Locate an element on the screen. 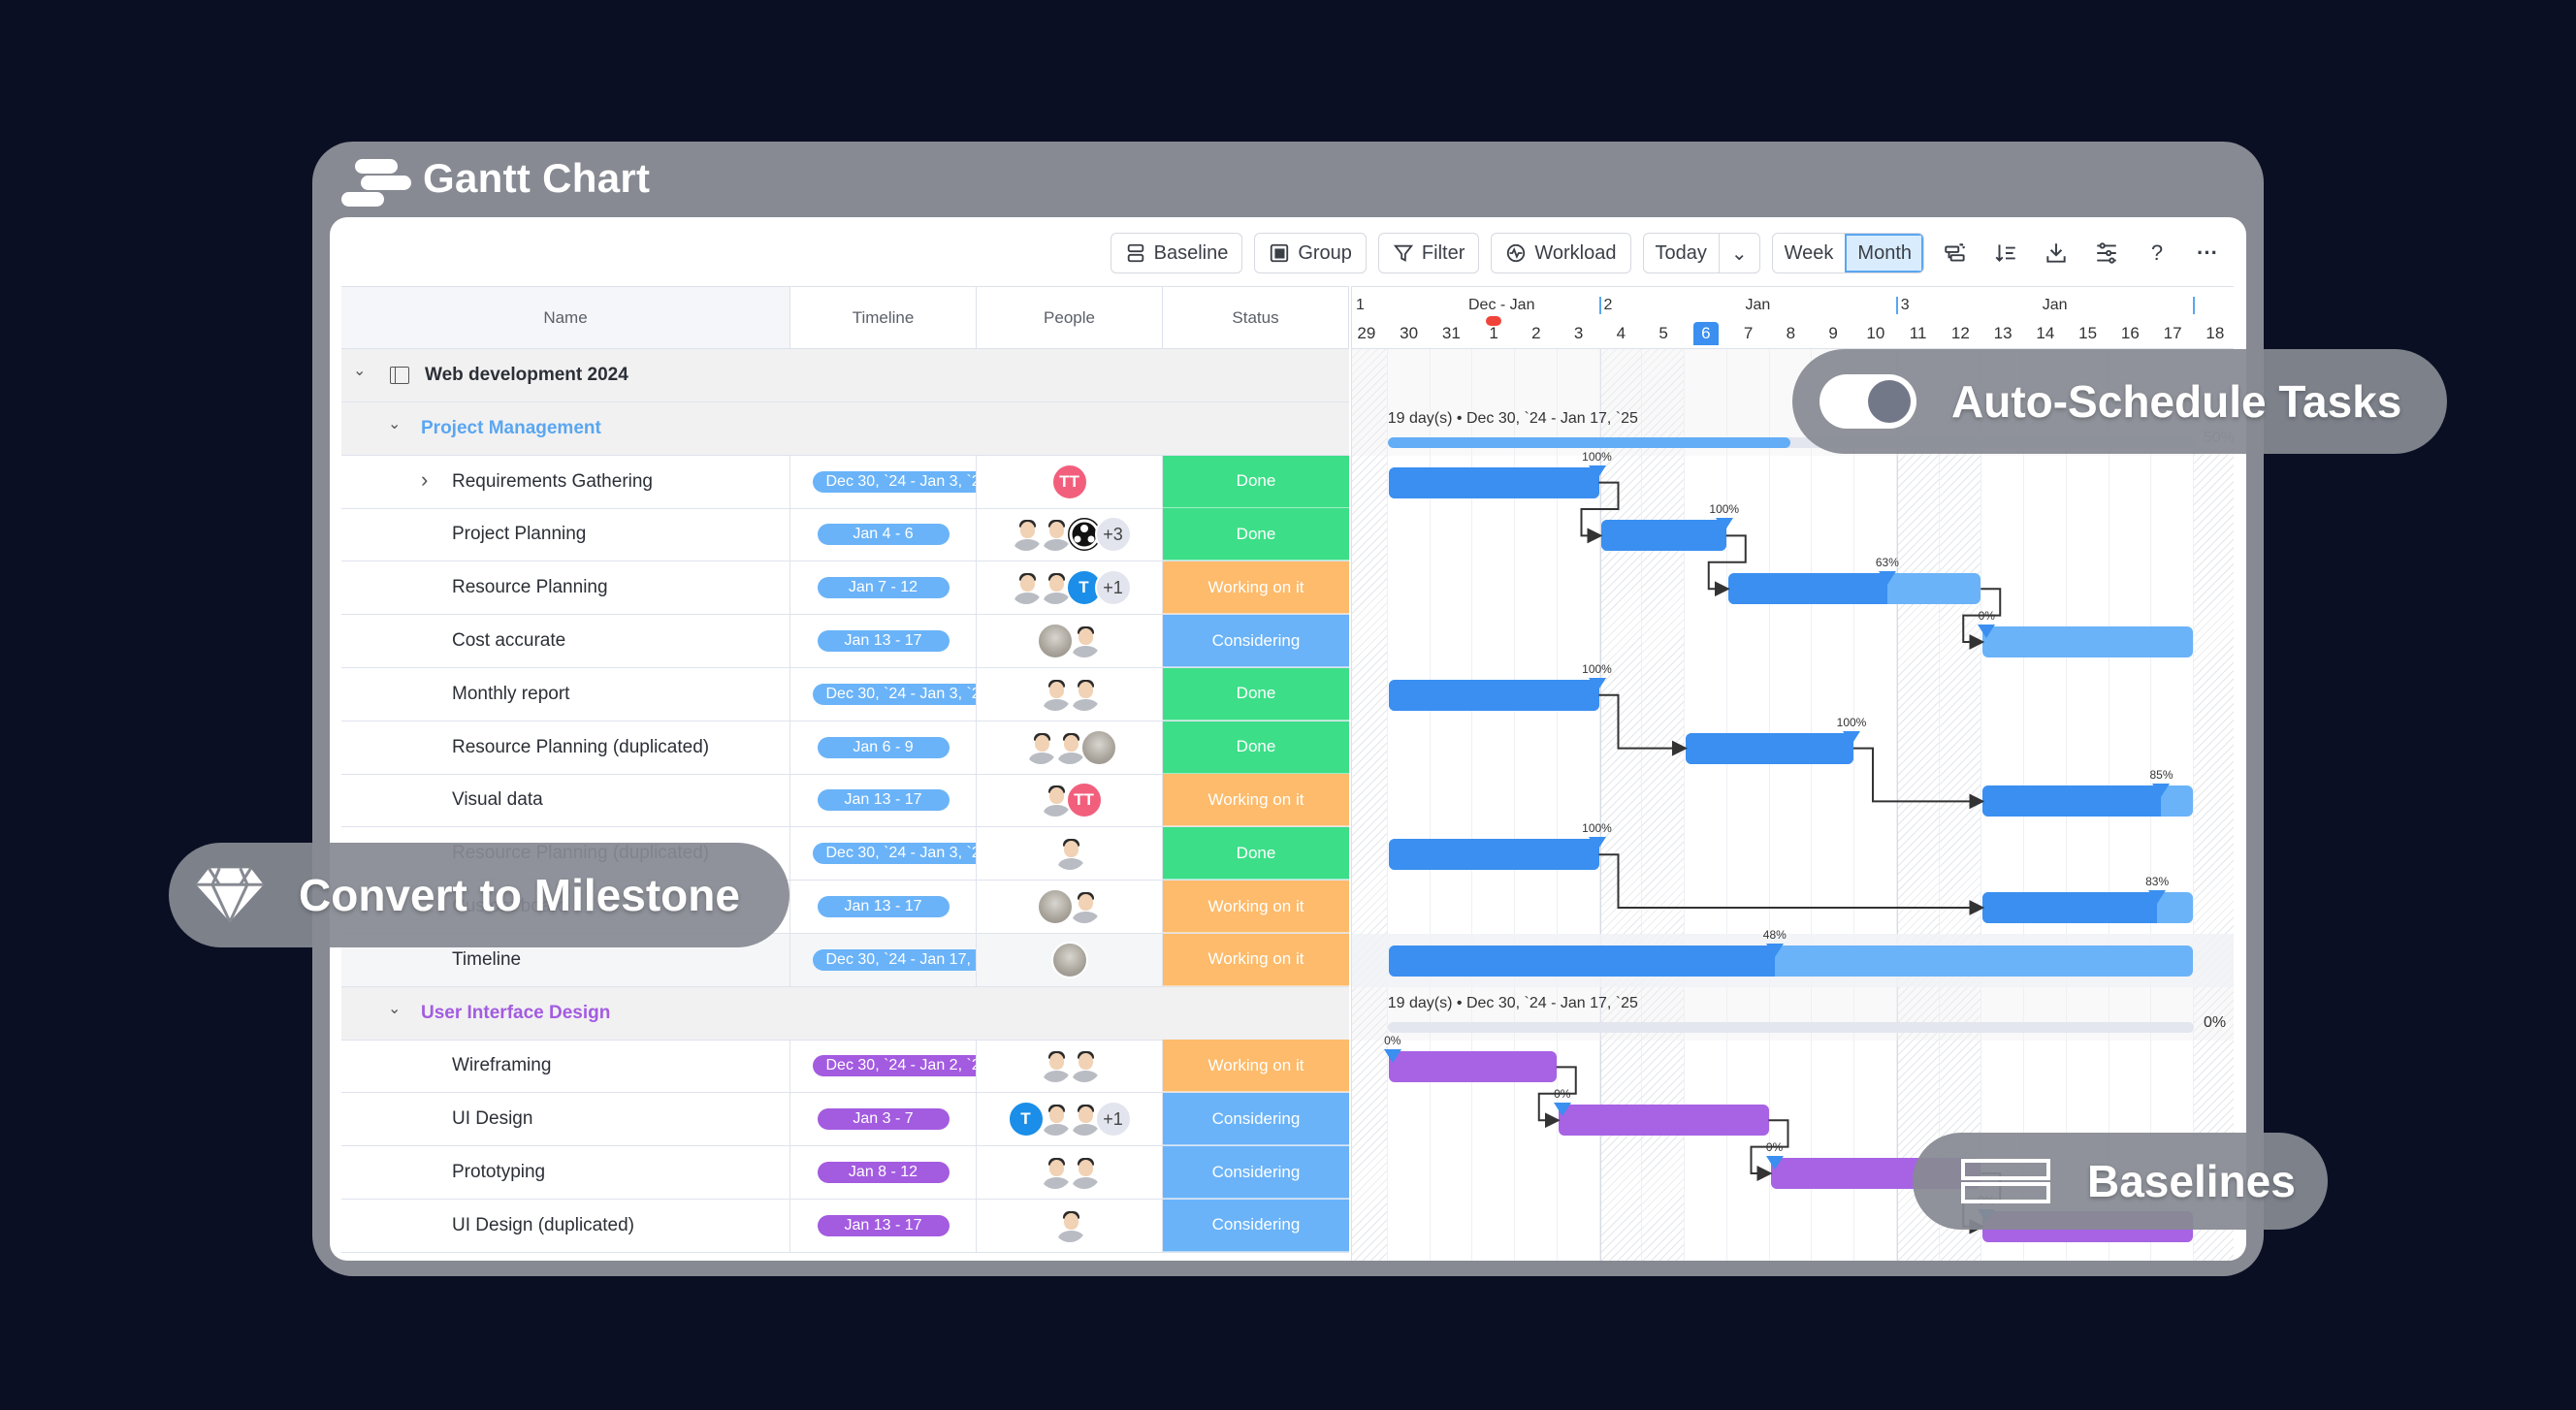 The width and height of the screenshot is (2576, 1410). more-icon: ··· is located at coordinates (2207, 253).